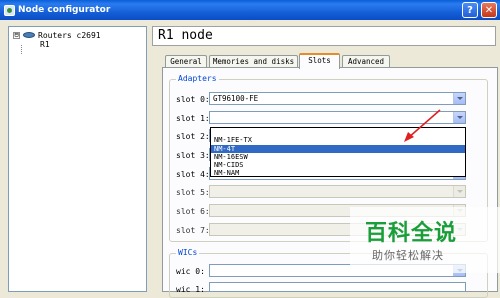 This screenshot has height=298, width=500. Describe the element at coordinates (338, 148) in the screenshot. I see `dropdown-option-selected: NM-4T` at that location.